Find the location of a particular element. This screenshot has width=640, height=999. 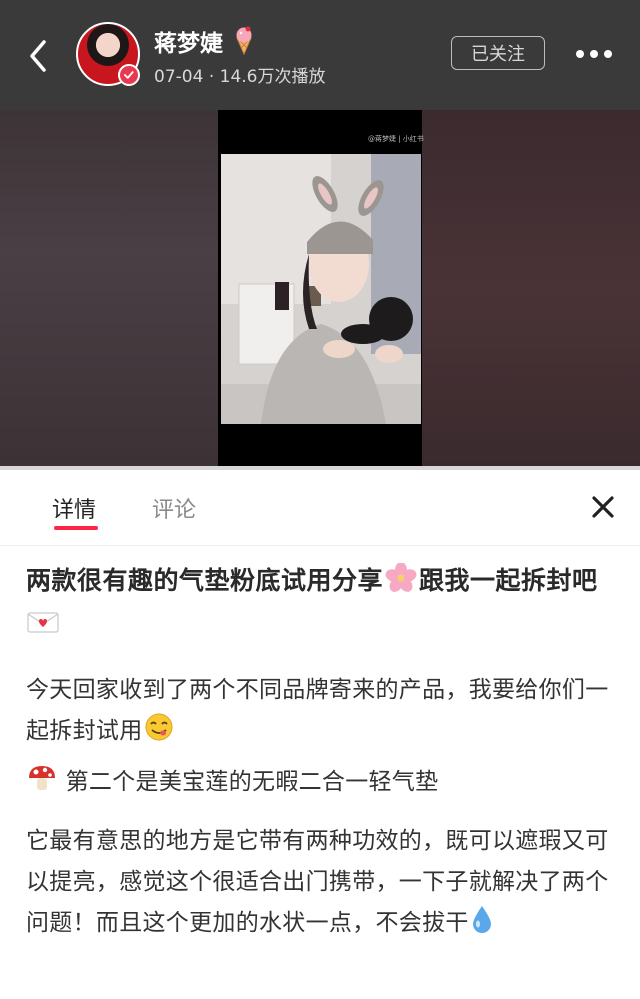

paragraph-2: 第二个是美宝莲的无暇二合一轻气垫 is located at coordinates (323, 782).